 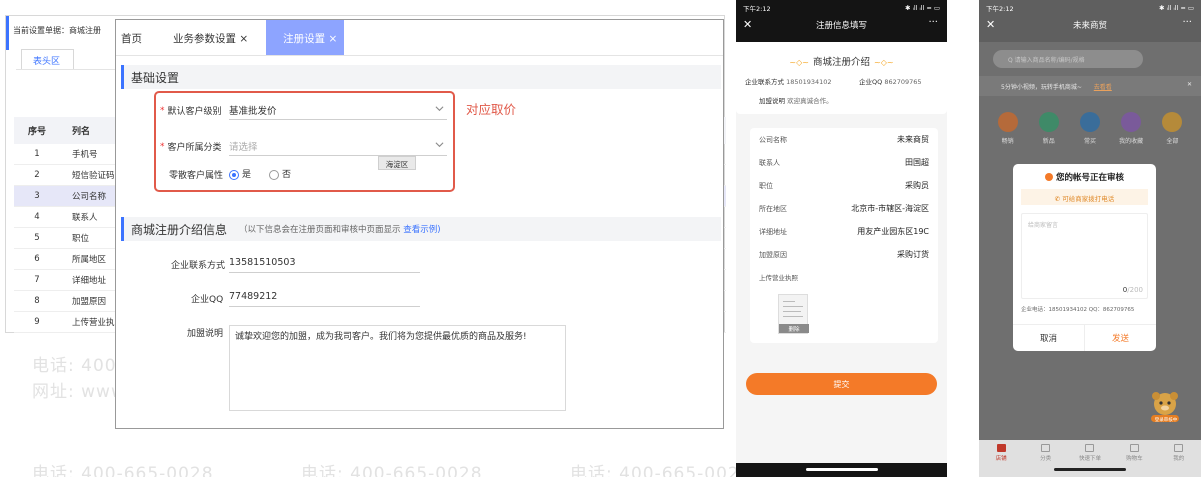 What do you see at coordinates (93, 176) in the screenshot?
I see `row-name: 短信验证码` at bounding box center [93, 176].